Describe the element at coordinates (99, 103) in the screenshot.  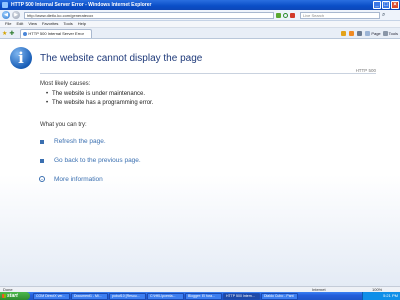
I see `cause-item: The website has a programming error.` at that location.